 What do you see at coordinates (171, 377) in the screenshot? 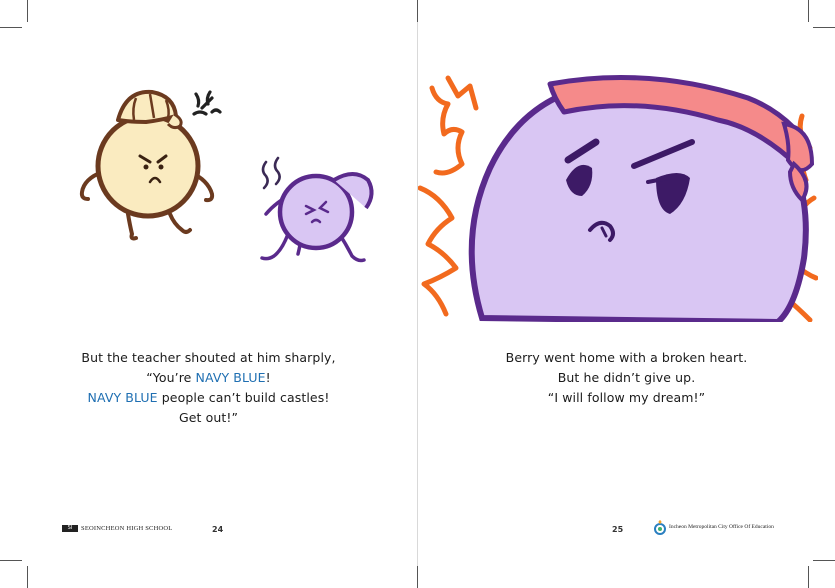
I see `story-text: “You’re` at bounding box center [171, 377].